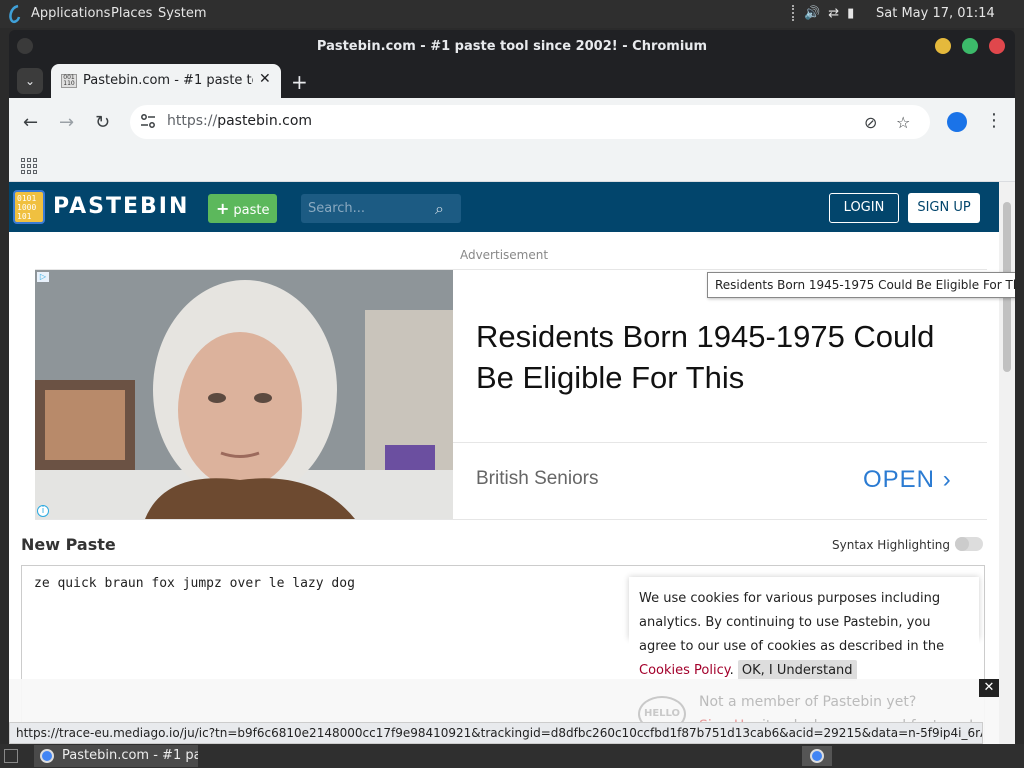  What do you see at coordinates (808, 702) in the screenshot?
I see `member-prompt: Not a member of Pastebin yet?` at bounding box center [808, 702].